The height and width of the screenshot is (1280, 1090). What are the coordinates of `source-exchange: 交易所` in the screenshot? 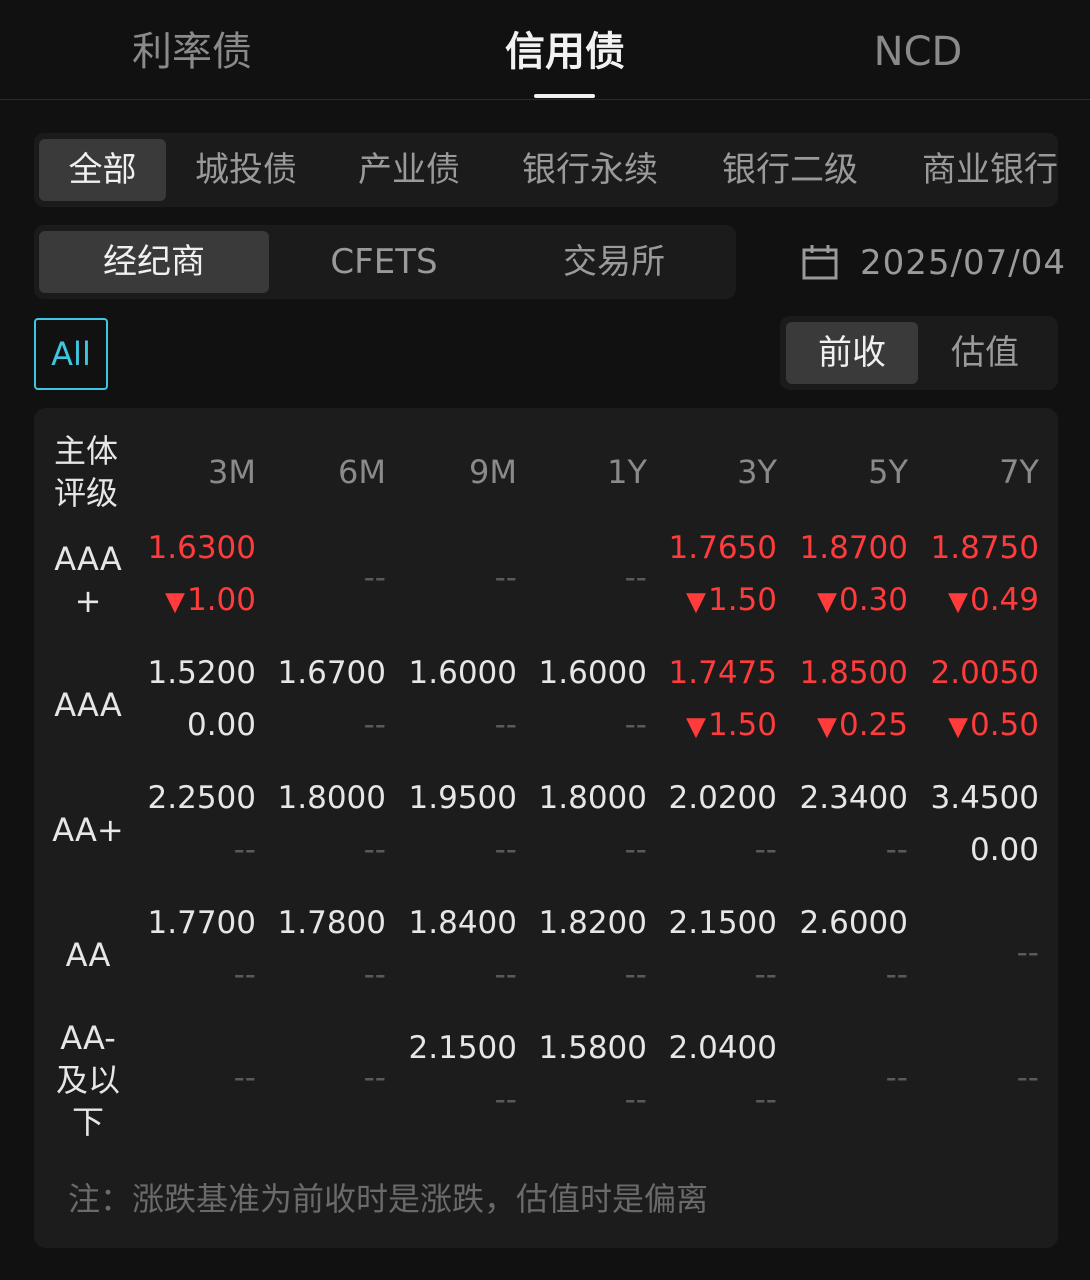 It's located at (614, 262).